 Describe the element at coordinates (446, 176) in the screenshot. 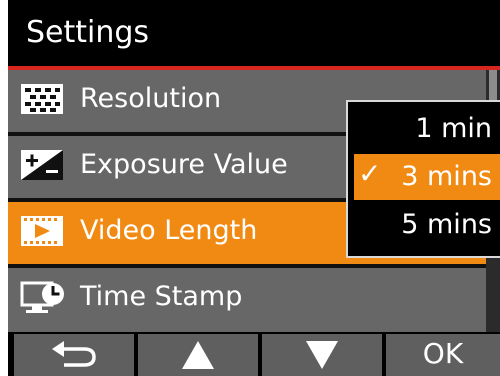

I see `dropdown-option-label: 3 mins` at that location.